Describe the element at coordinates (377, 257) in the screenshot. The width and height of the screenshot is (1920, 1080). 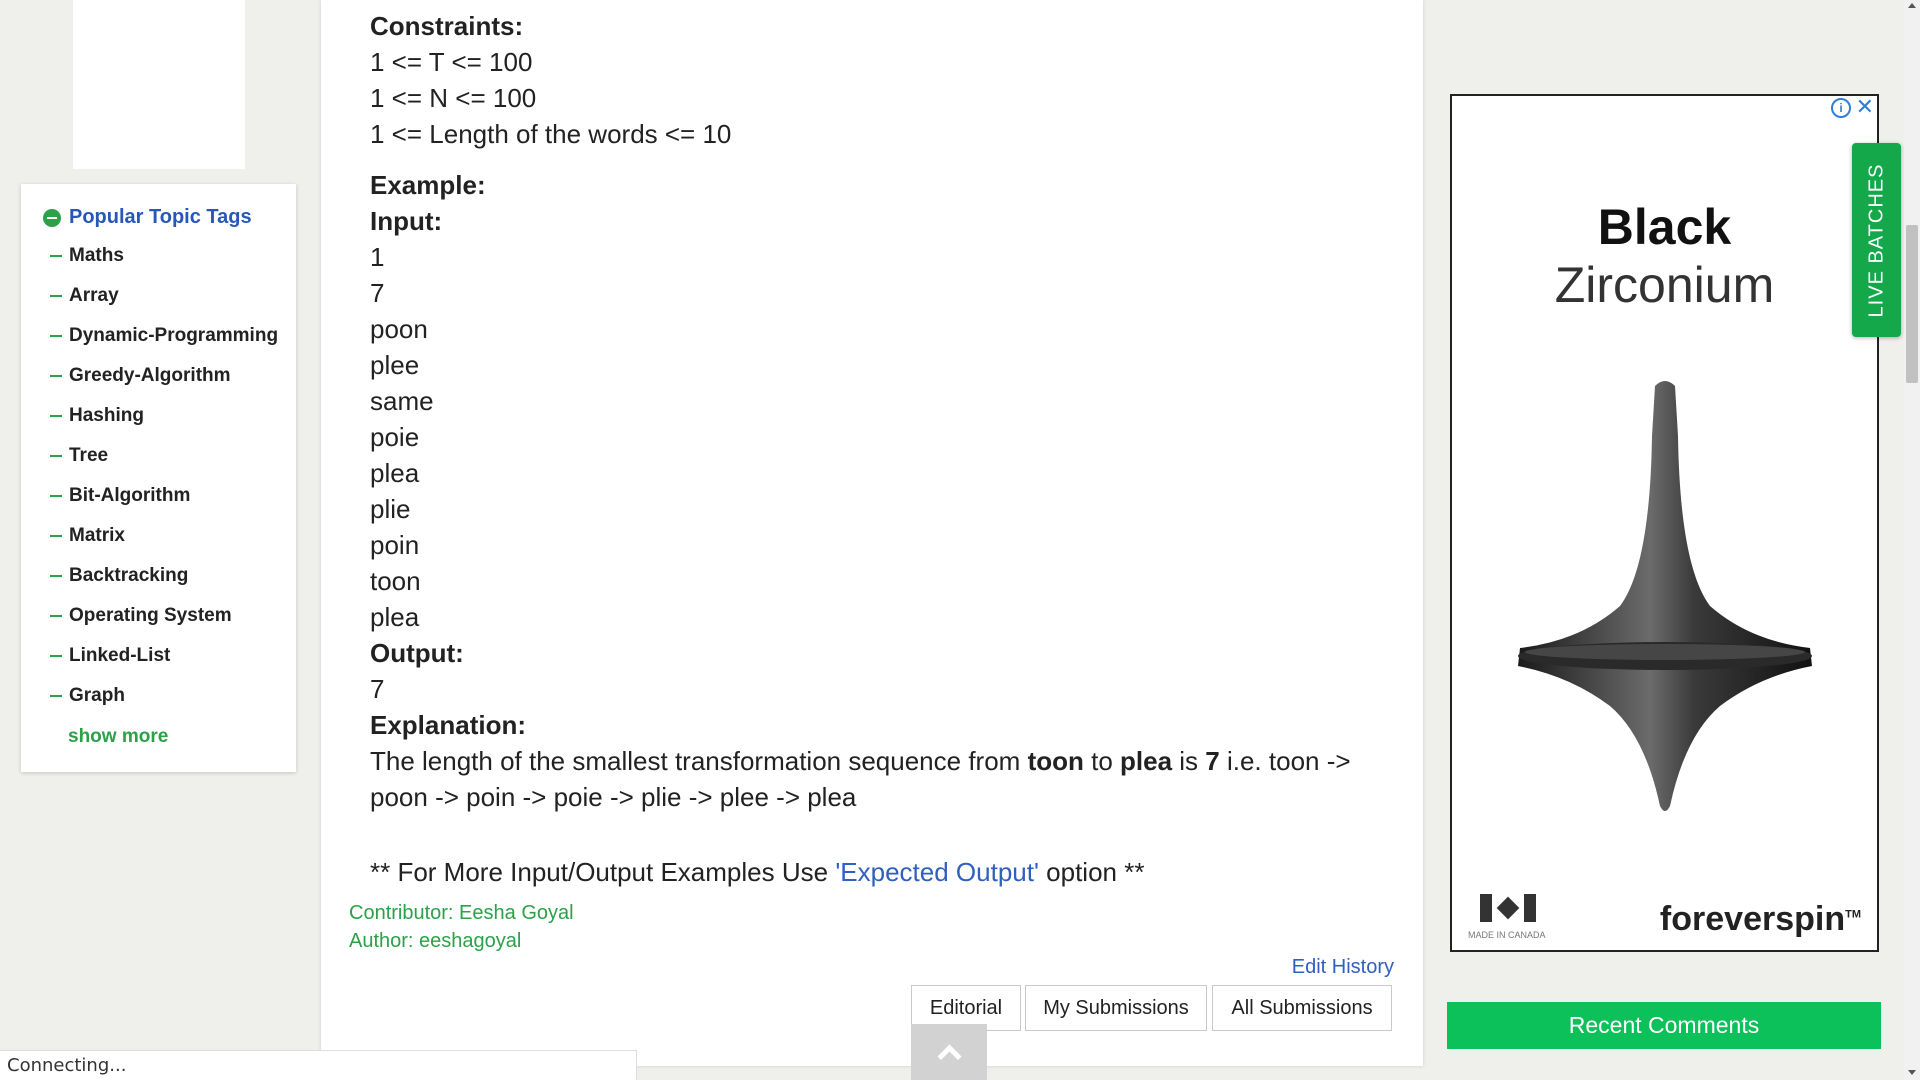
I see `input-line: 1` at that location.